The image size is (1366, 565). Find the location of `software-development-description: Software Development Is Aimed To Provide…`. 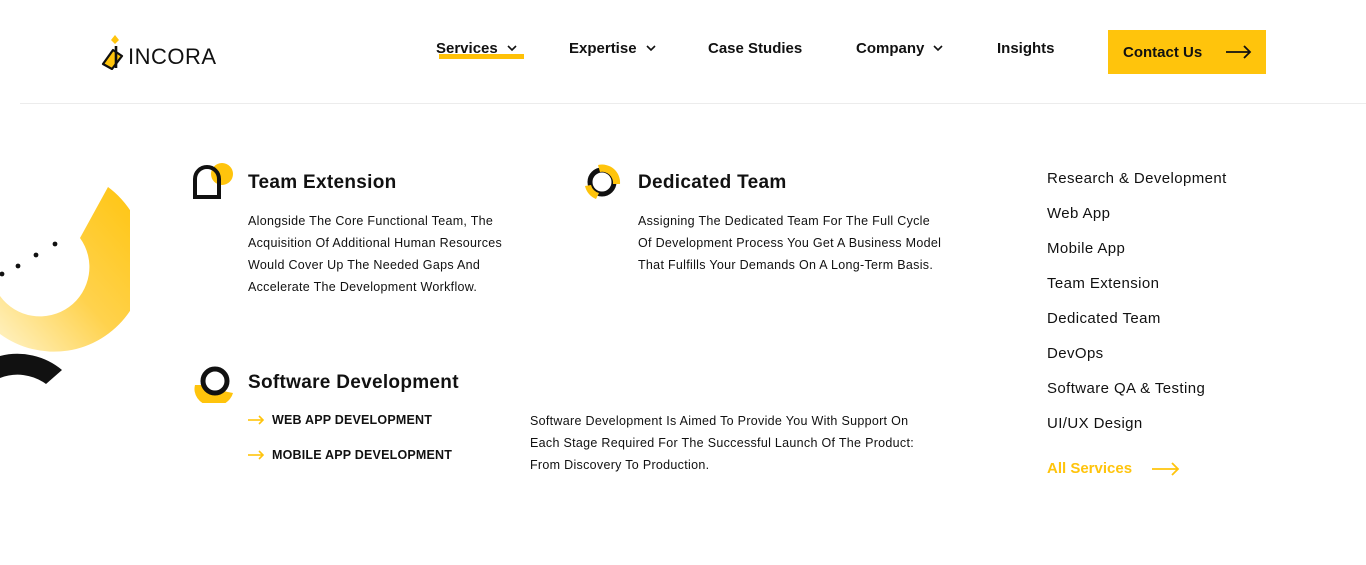

software-development-description: Software Development Is Aimed To Provide… is located at coordinates (722, 443).